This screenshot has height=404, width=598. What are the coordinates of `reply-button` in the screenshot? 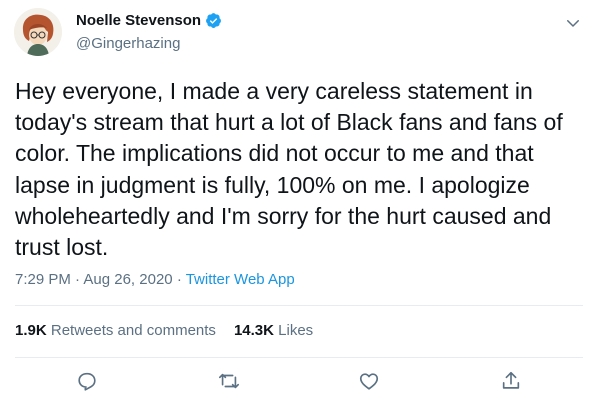 It's located at (88, 382).